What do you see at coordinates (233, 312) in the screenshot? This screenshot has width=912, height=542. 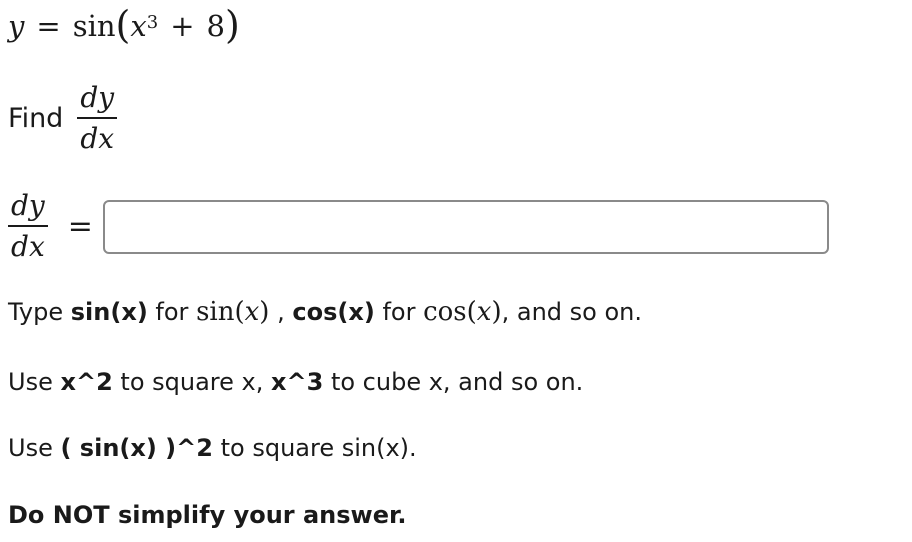 I see `instr1-math-sin: sin(x)` at bounding box center [233, 312].